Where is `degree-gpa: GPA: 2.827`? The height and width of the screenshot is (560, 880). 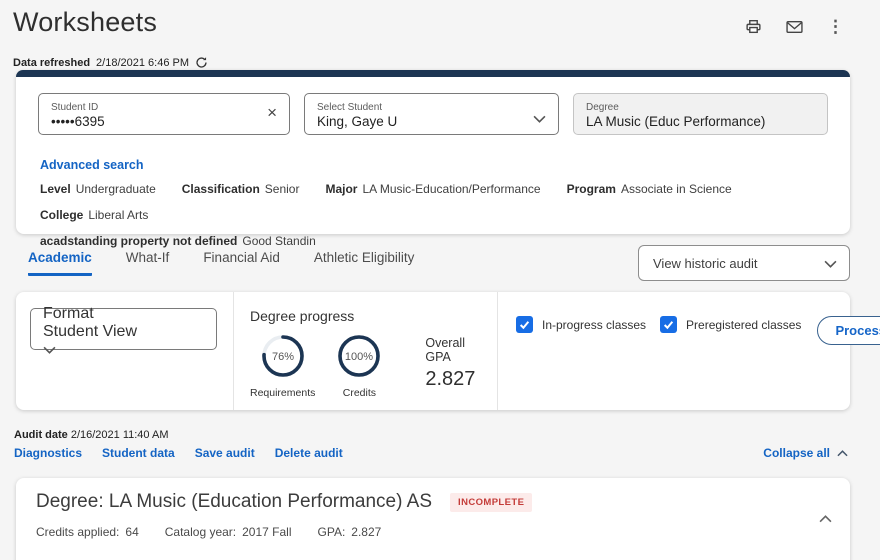
degree-gpa: GPA: 2.827 is located at coordinates (349, 532).